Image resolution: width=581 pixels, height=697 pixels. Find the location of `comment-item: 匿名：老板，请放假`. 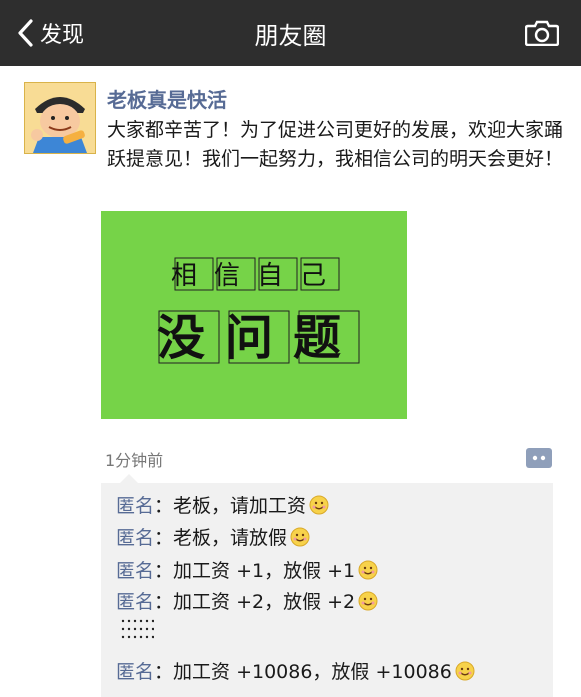

comment-item: 匿名：老板，请放假 is located at coordinates (213, 536).